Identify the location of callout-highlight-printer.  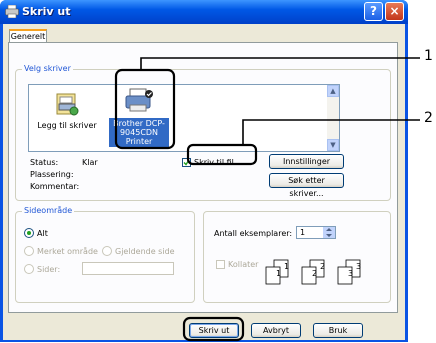
(145, 109).